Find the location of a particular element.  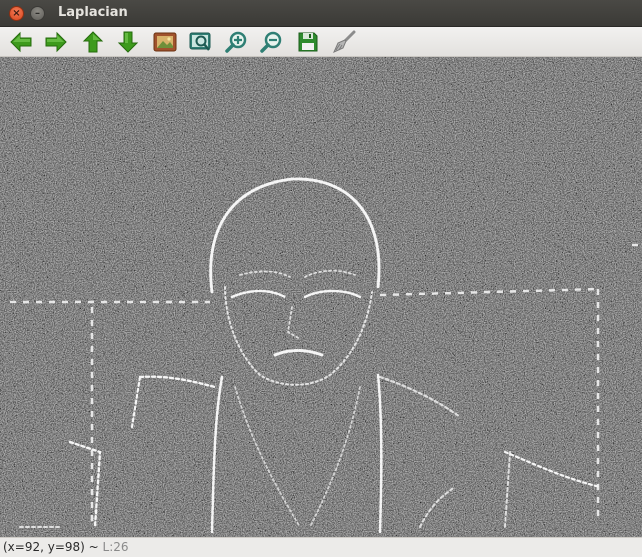

toolbar is located at coordinates (321, 42).